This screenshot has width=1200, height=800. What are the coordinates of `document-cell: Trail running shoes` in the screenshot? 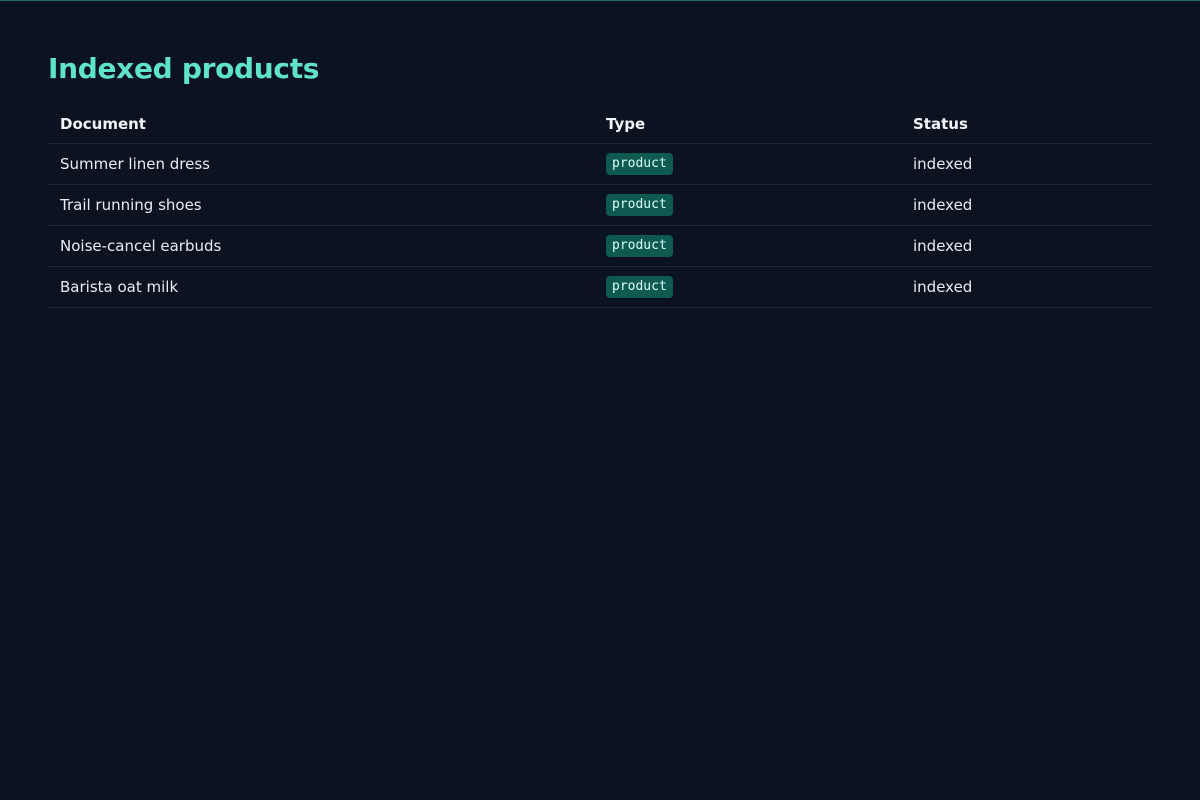 It's located at (321, 205).